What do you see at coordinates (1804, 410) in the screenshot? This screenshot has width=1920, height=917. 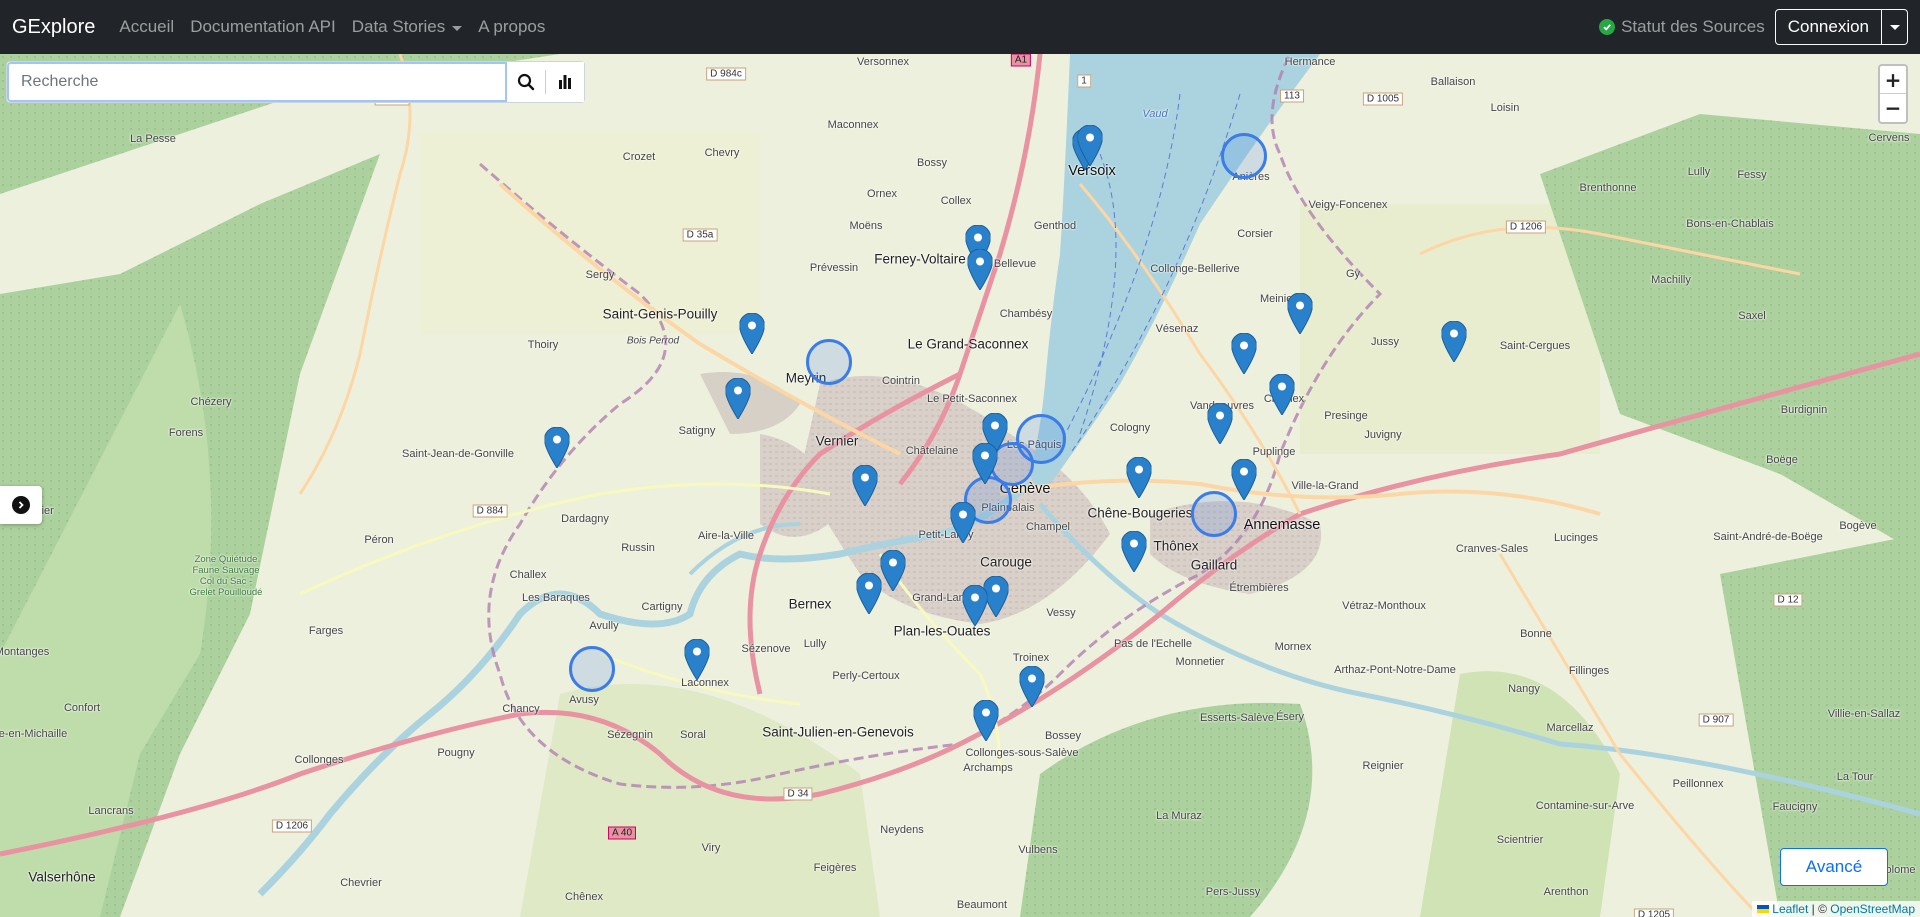 I see `map-label: Burdignin` at bounding box center [1804, 410].